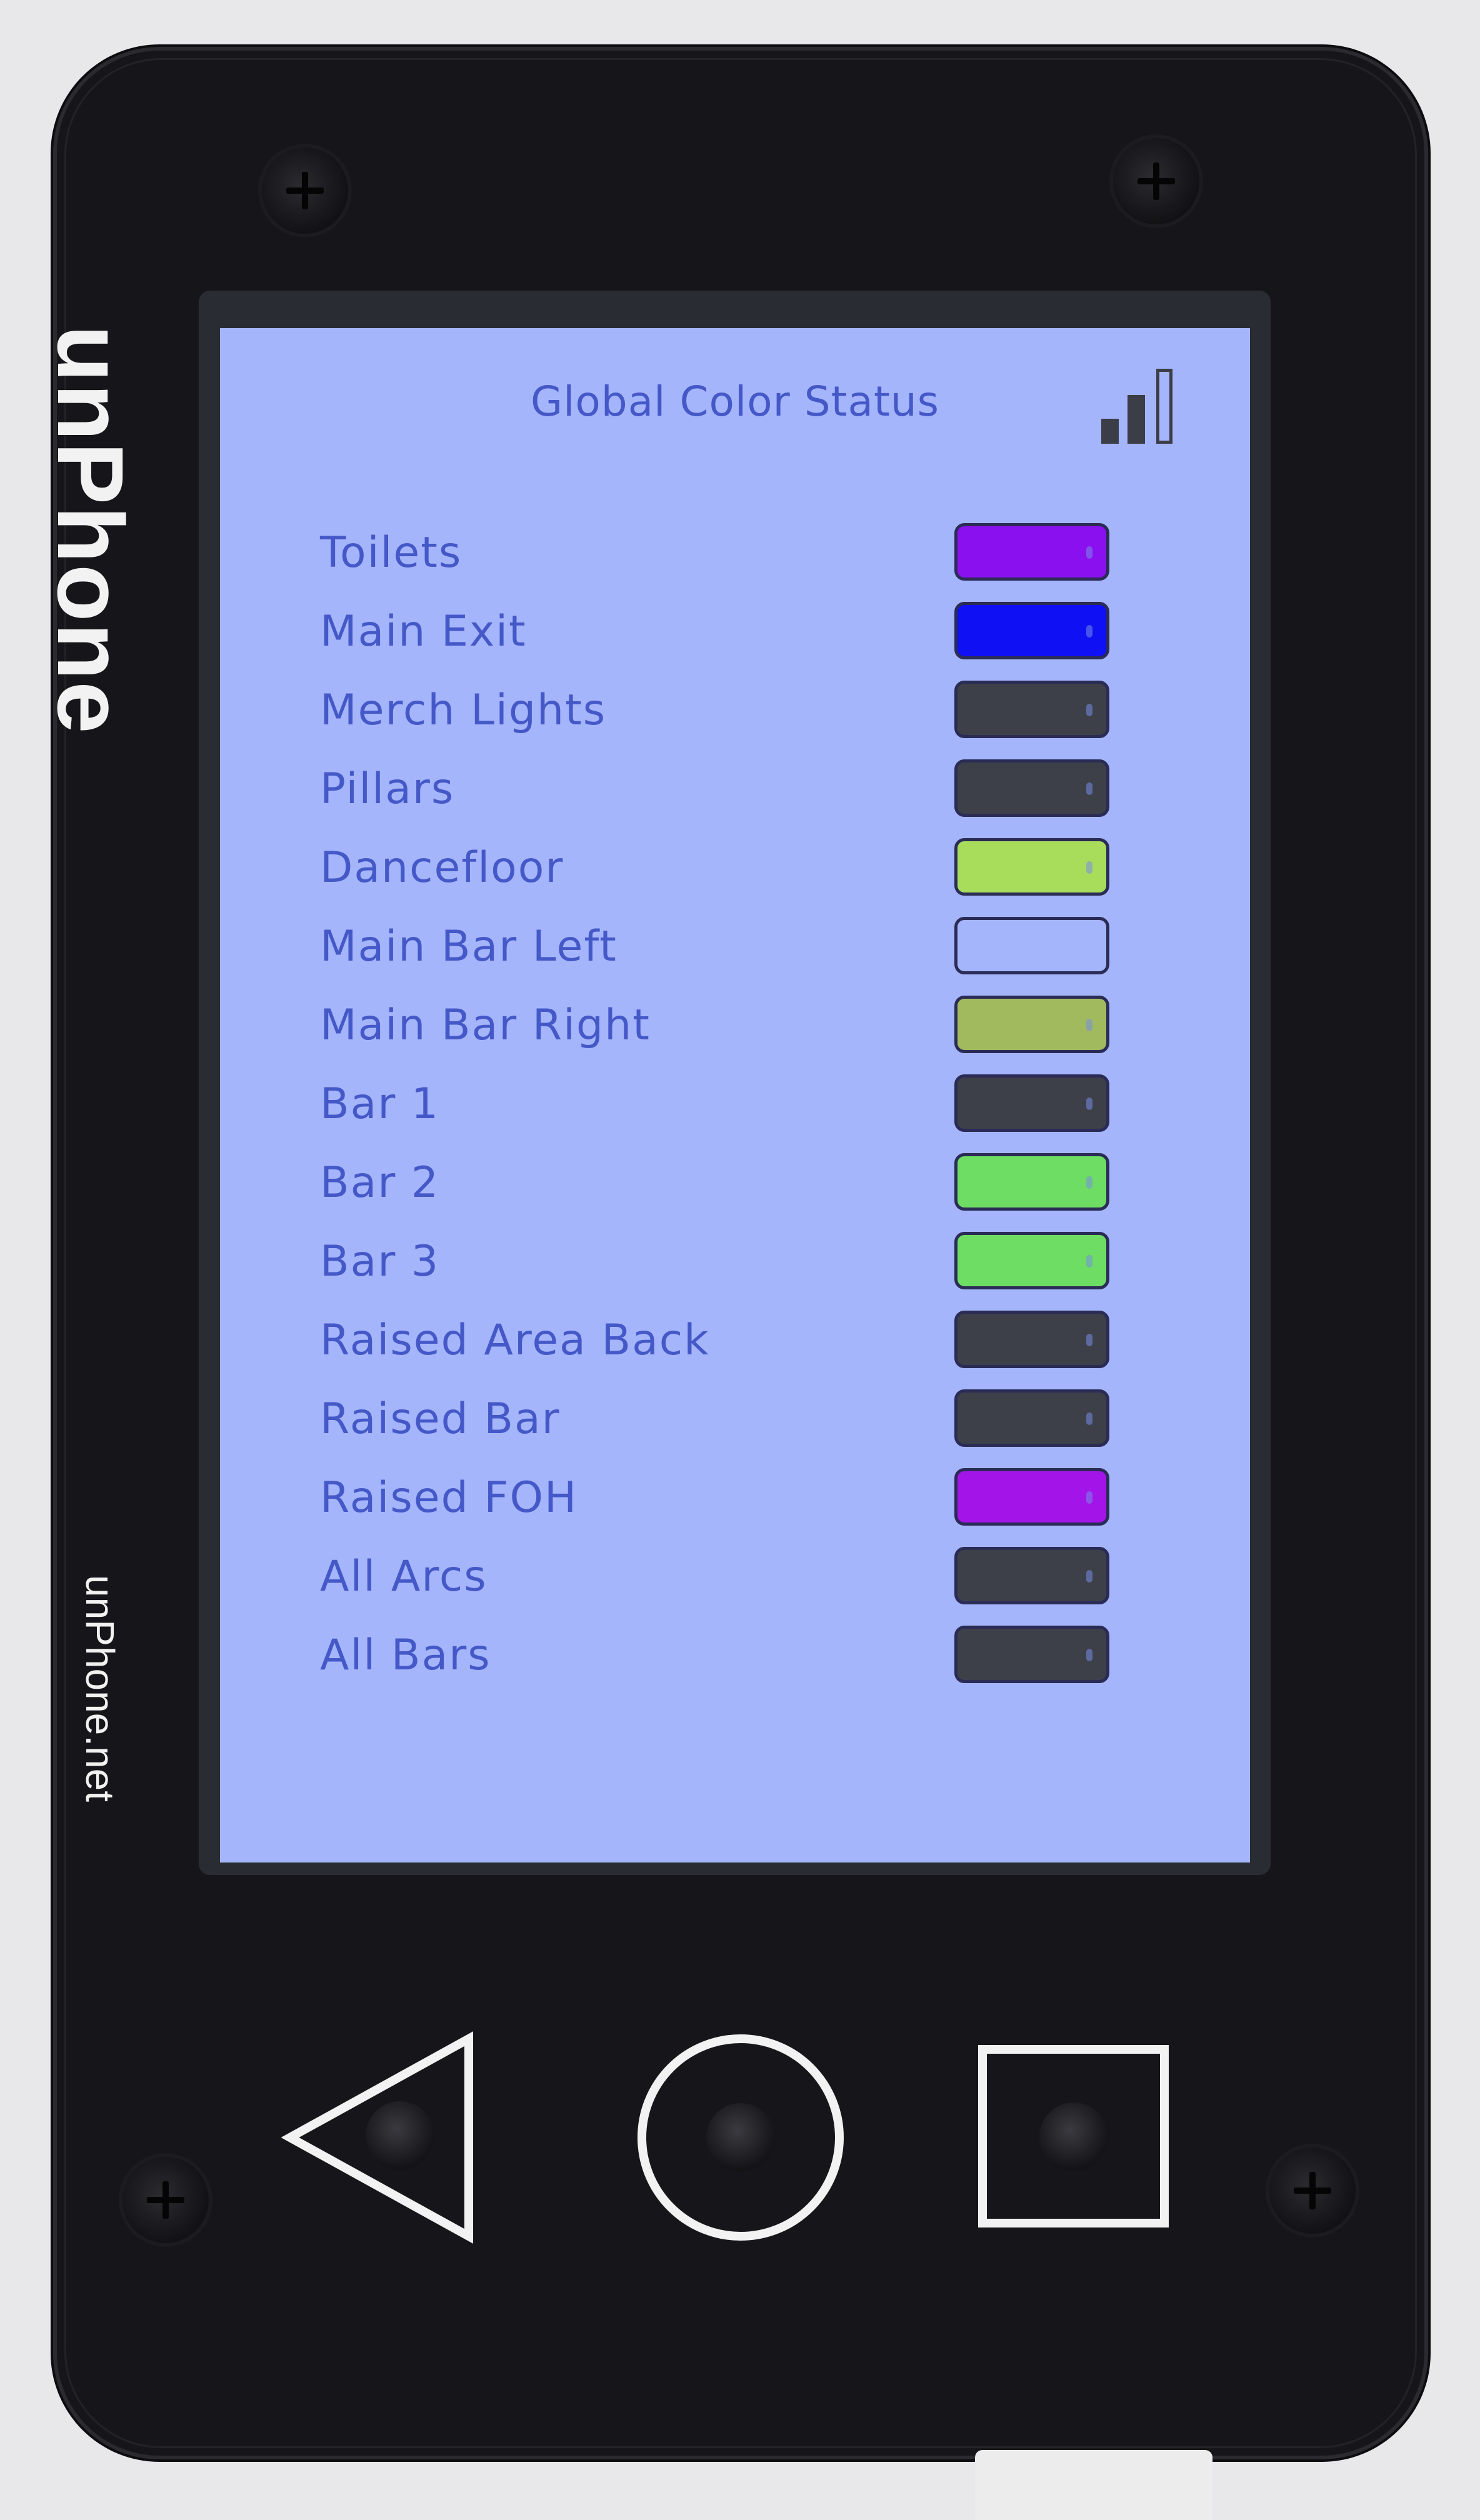 Image resolution: width=1480 pixels, height=2520 pixels. I want to click on back-button-hole, so click(400, 2135).